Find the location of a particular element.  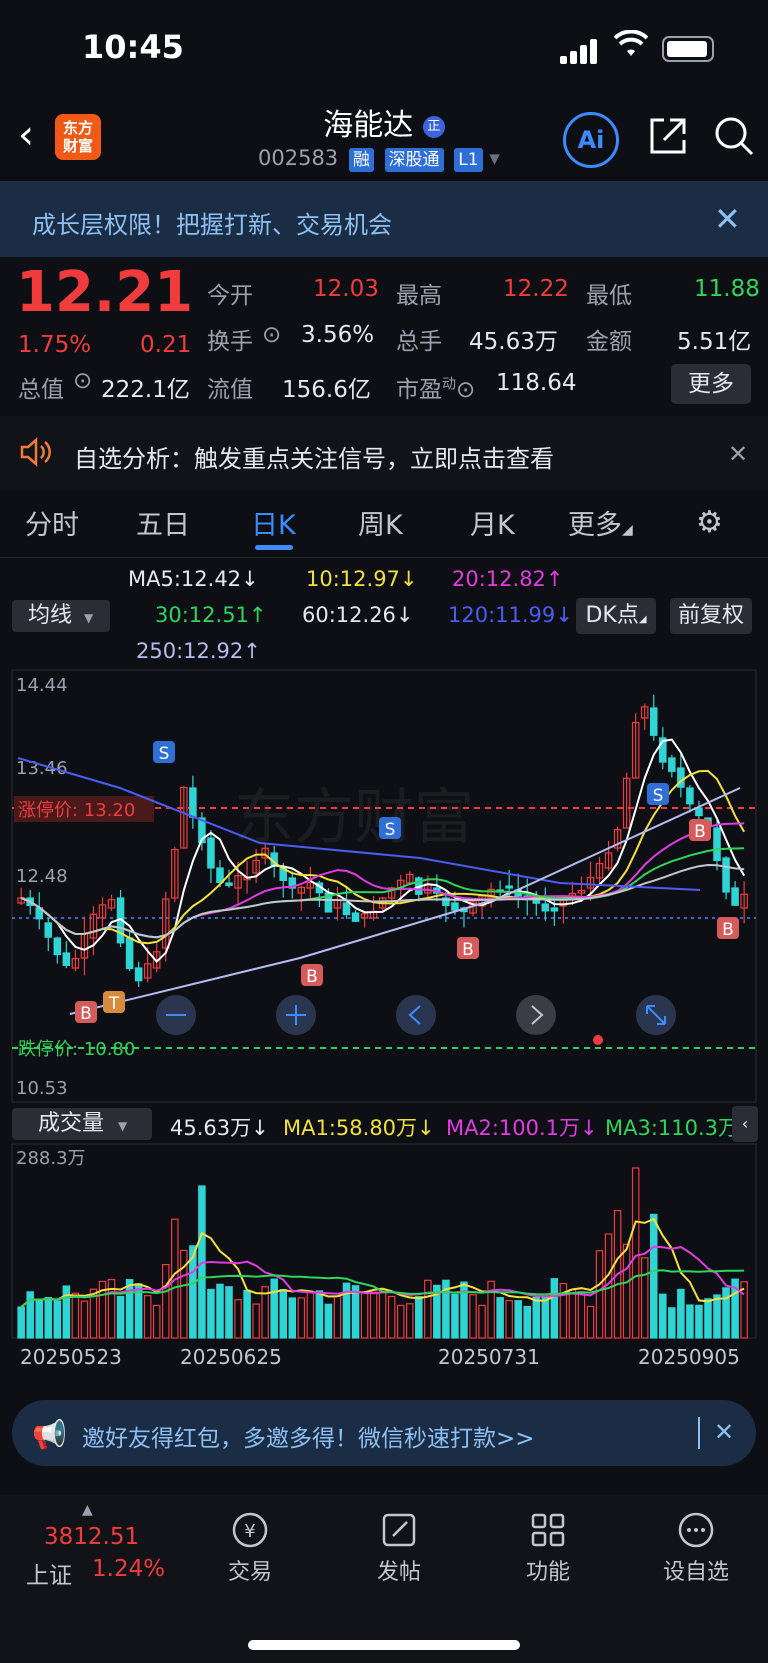

volume-value: 45.63万 is located at coordinates (513, 342).